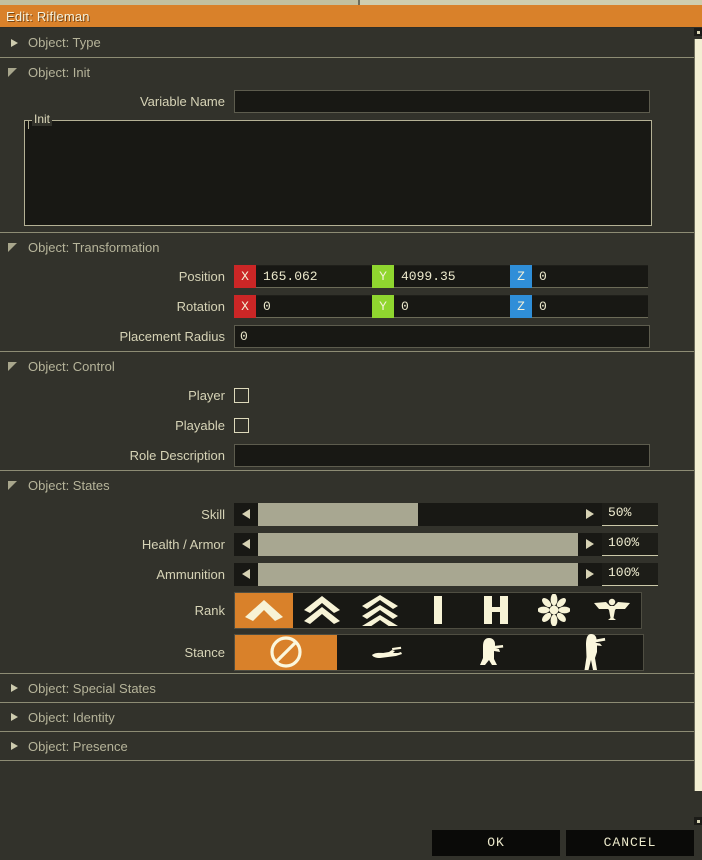  I want to click on playable-checkbox, so click(241, 425).